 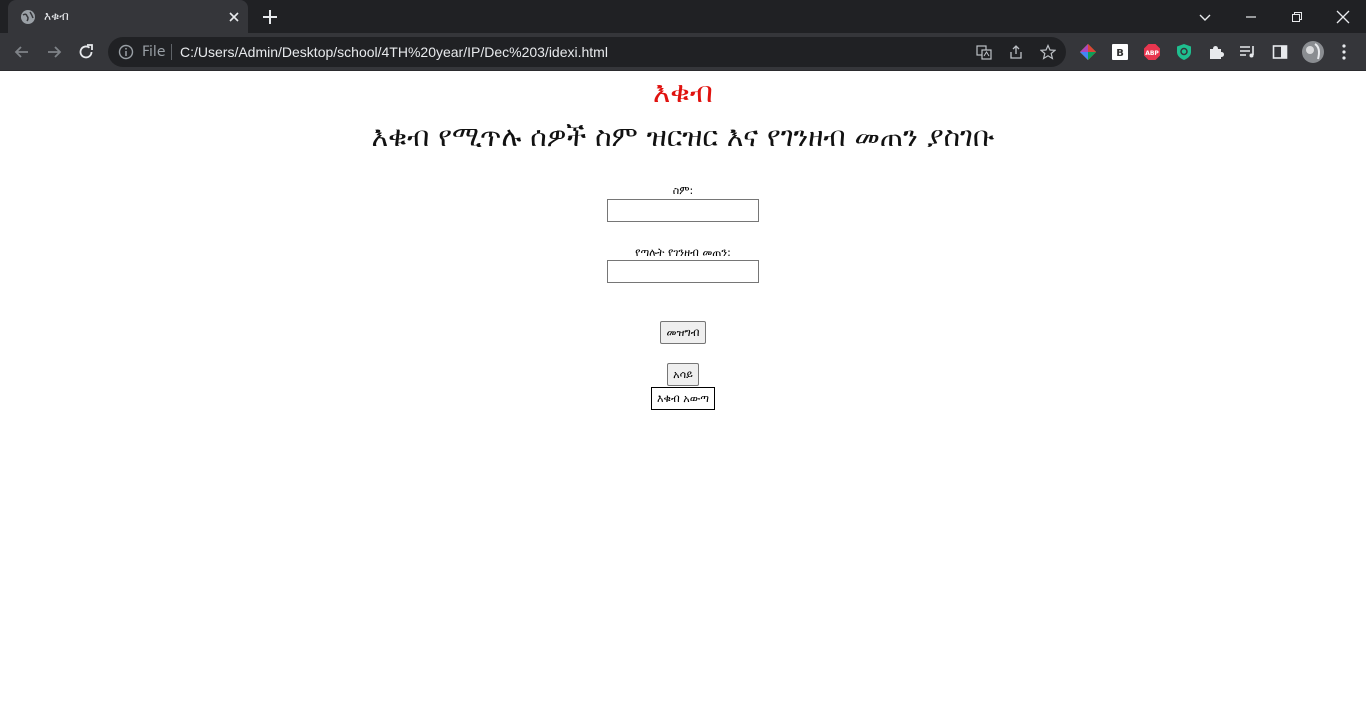 I want to click on arrow-right-icon, so click(x=55, y=52).